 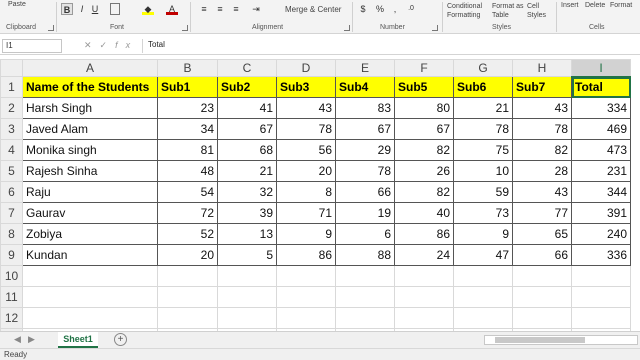 What do you see at coordinates (247, 255) in the screenshot?
I see `score-cell: 5` at bounding box center [247, 255].